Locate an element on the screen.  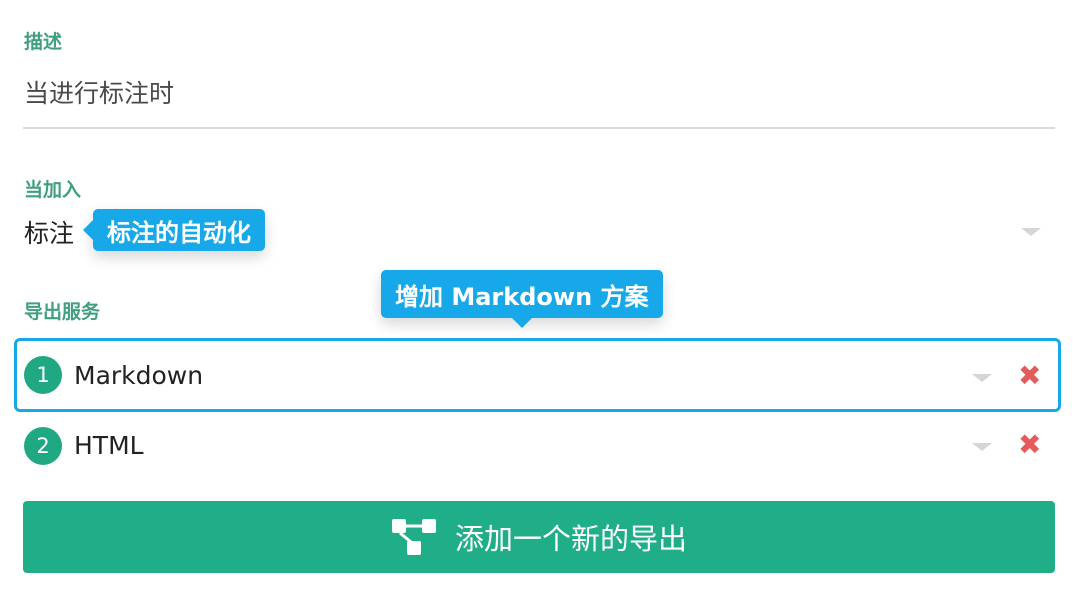
trigger-tooltip: 标注的自动化 is located at coordinates (174, 230).